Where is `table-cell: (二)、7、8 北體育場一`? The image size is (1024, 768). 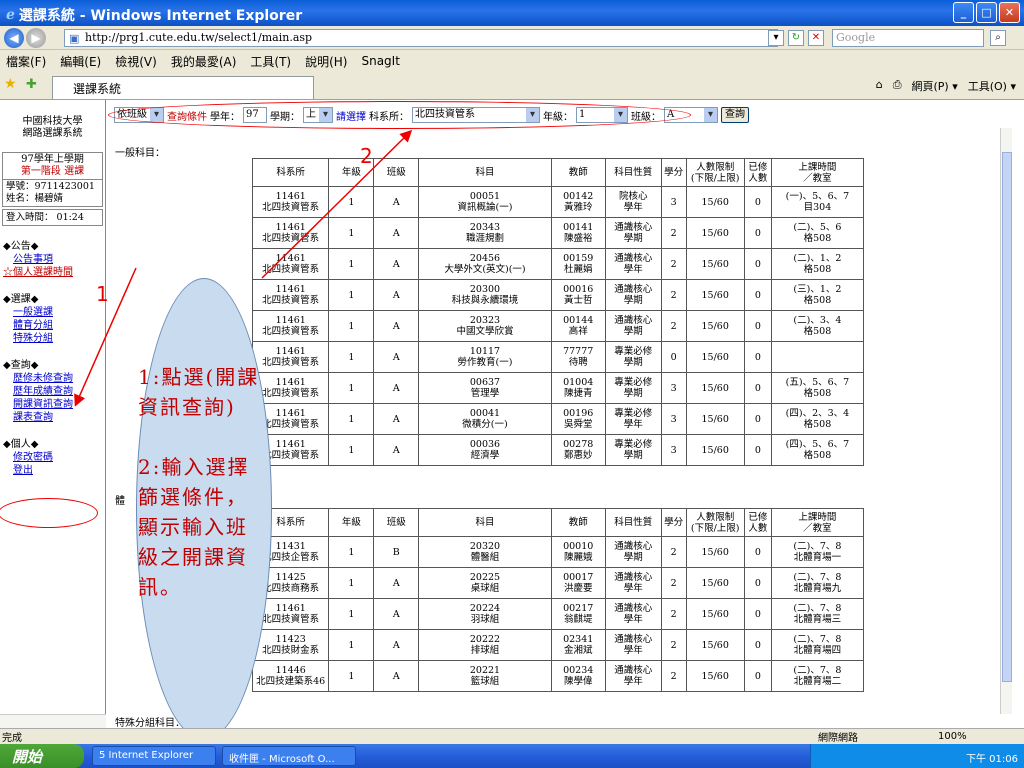
table-cell: (二)、7、8 北體育場一 is located at coordinates (817, 552).